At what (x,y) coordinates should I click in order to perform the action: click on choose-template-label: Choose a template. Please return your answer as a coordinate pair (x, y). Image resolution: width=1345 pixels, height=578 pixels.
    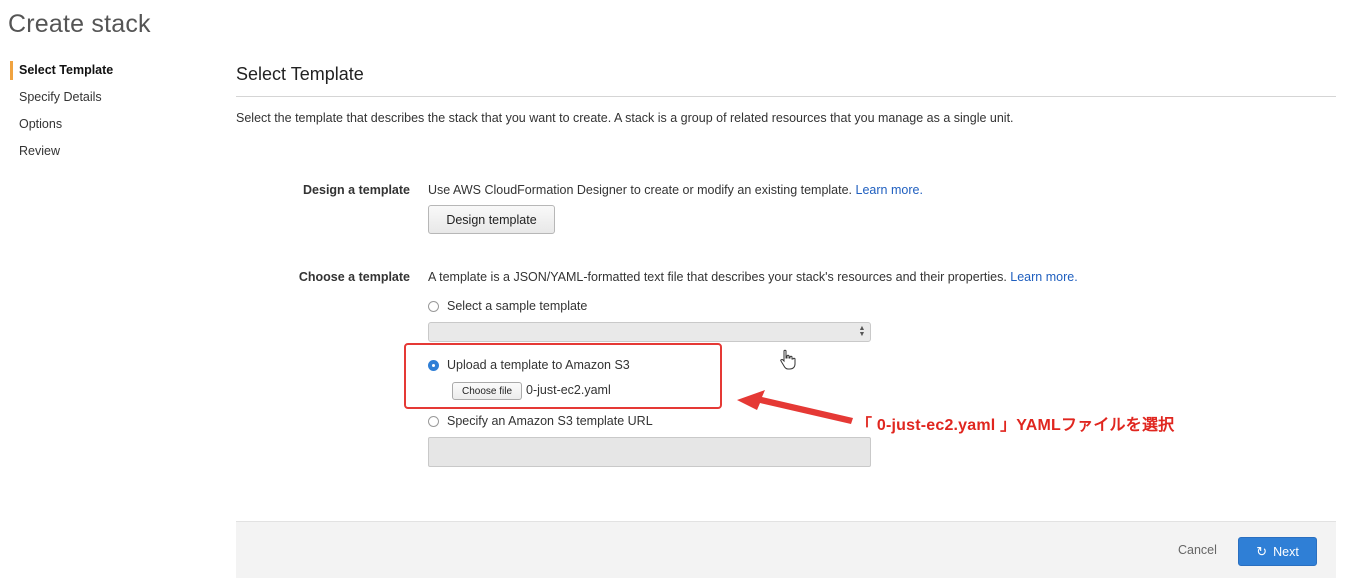
    Looking at the image, I should click on (354, 277).